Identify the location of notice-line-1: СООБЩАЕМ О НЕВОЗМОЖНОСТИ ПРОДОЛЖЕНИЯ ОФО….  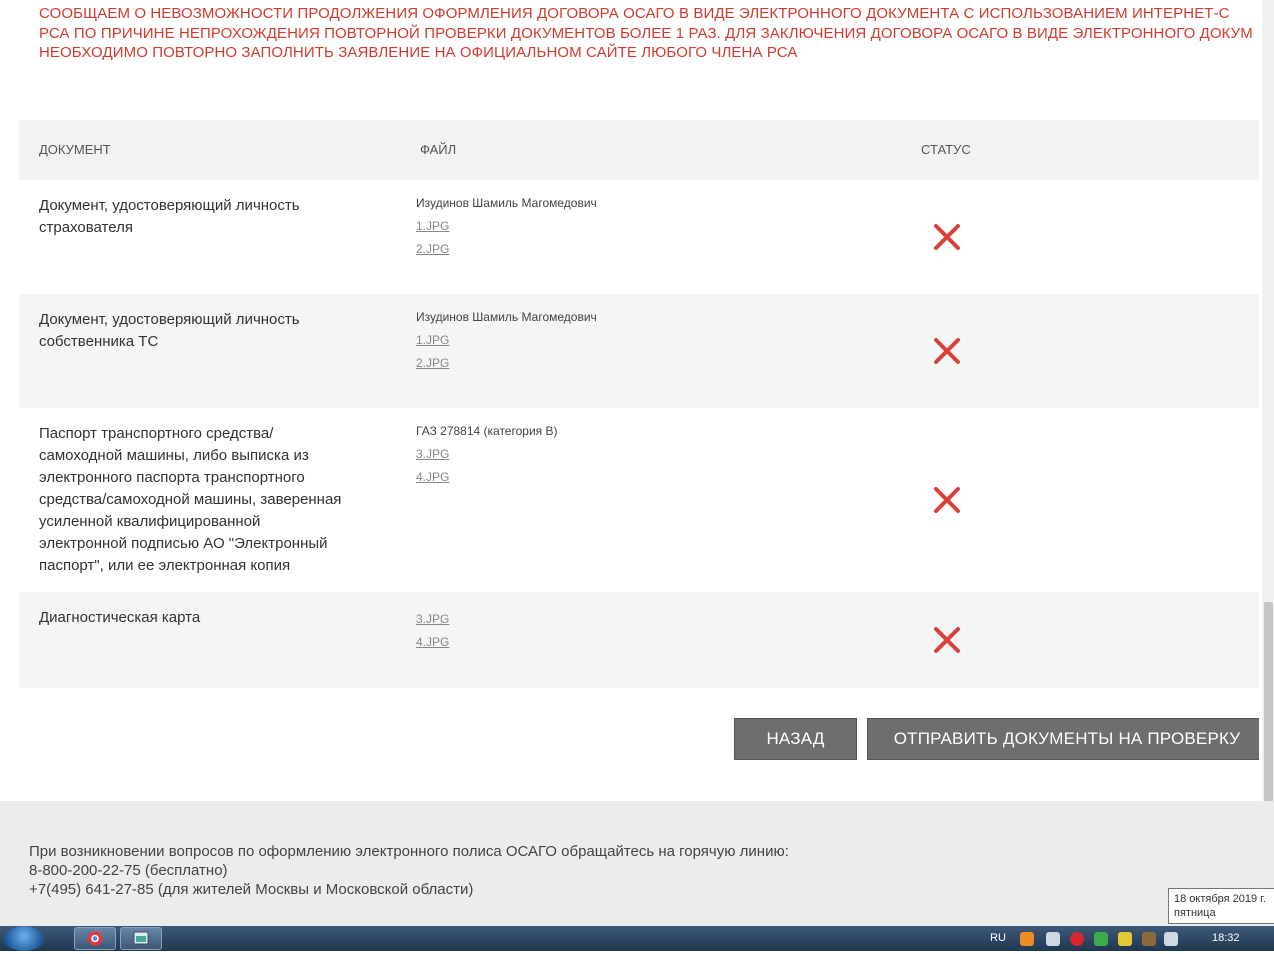
(634, 13).